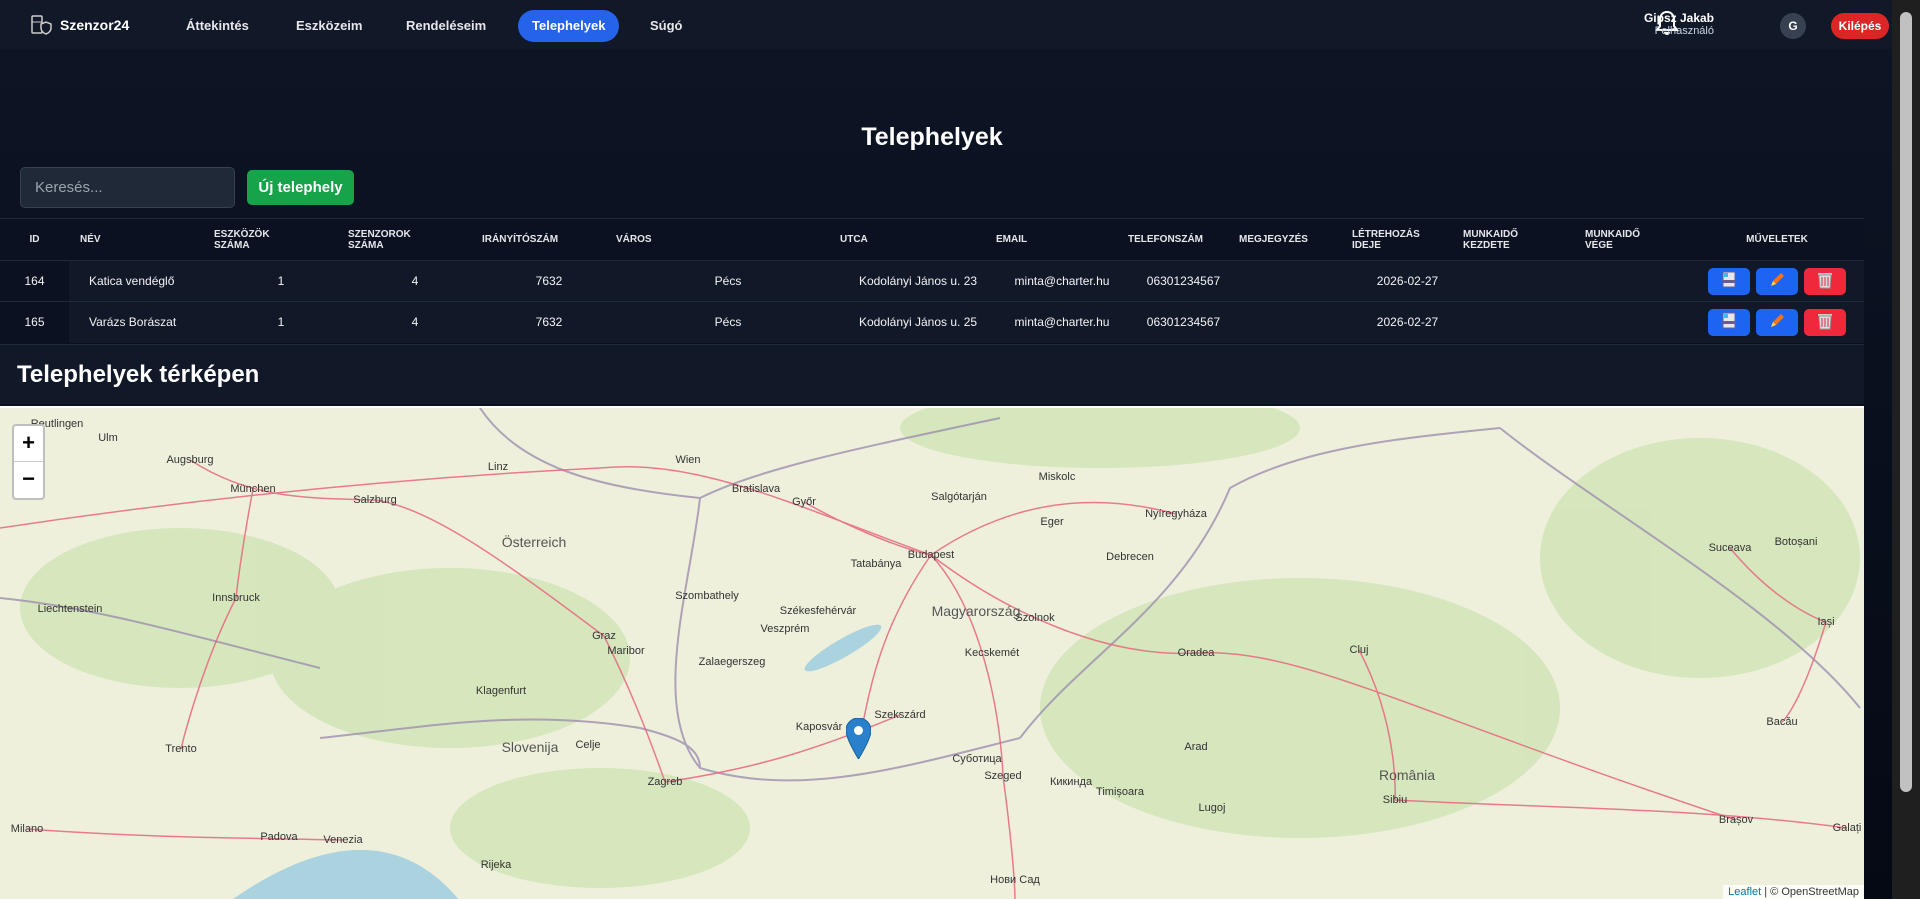 This screenshot has width=1920, height=899. I want to click on map-label: Rijeka, so click(496, 865).